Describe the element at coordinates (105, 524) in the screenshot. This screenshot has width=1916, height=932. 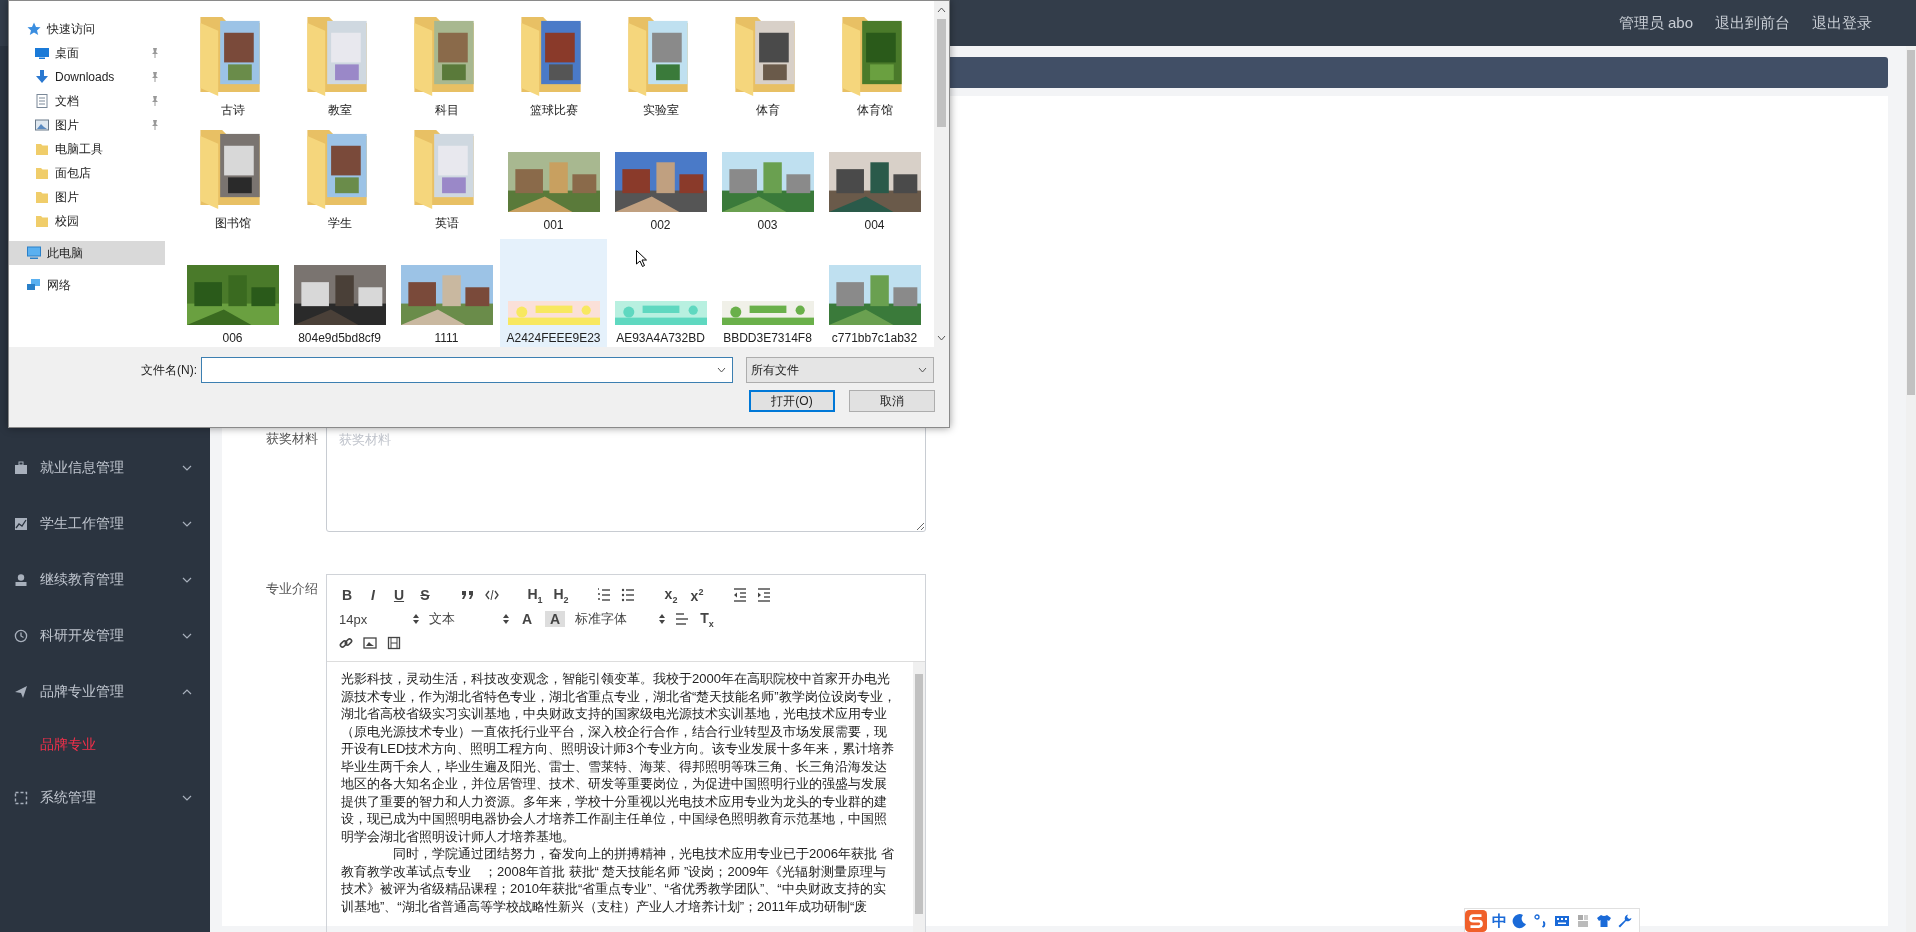
I see `sidebar-item: 学生工作管理` at that location.